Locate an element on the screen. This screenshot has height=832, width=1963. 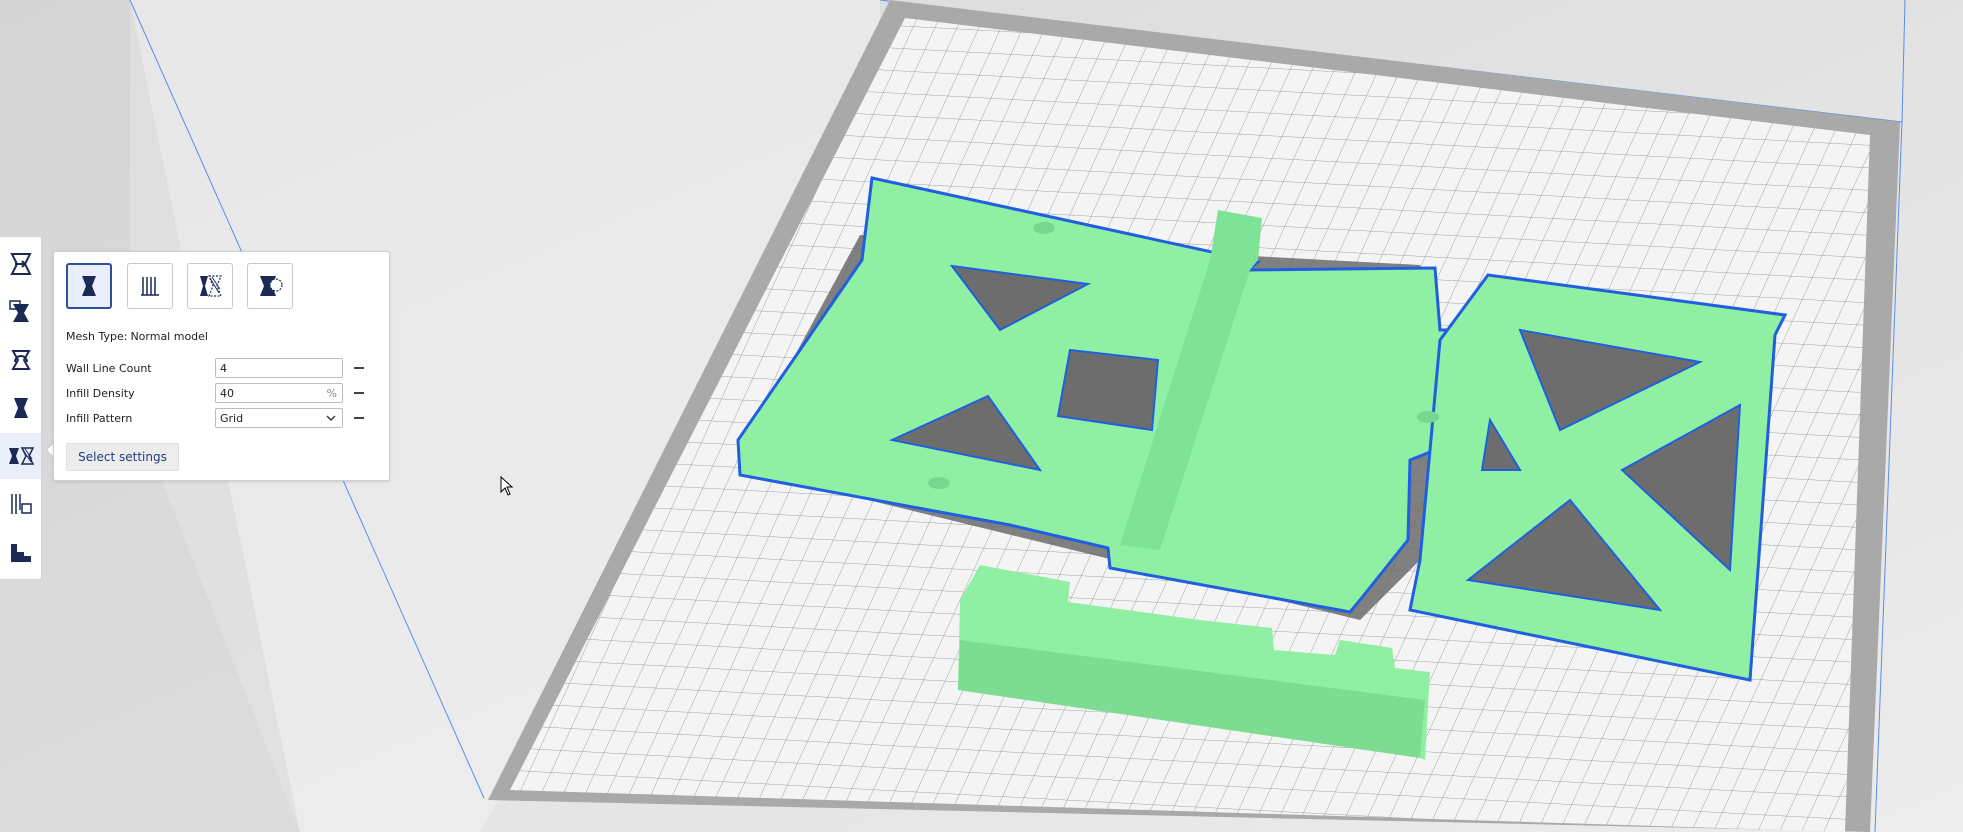
mesh-type-anti-overhang-button is located at coordinates (270, 286).